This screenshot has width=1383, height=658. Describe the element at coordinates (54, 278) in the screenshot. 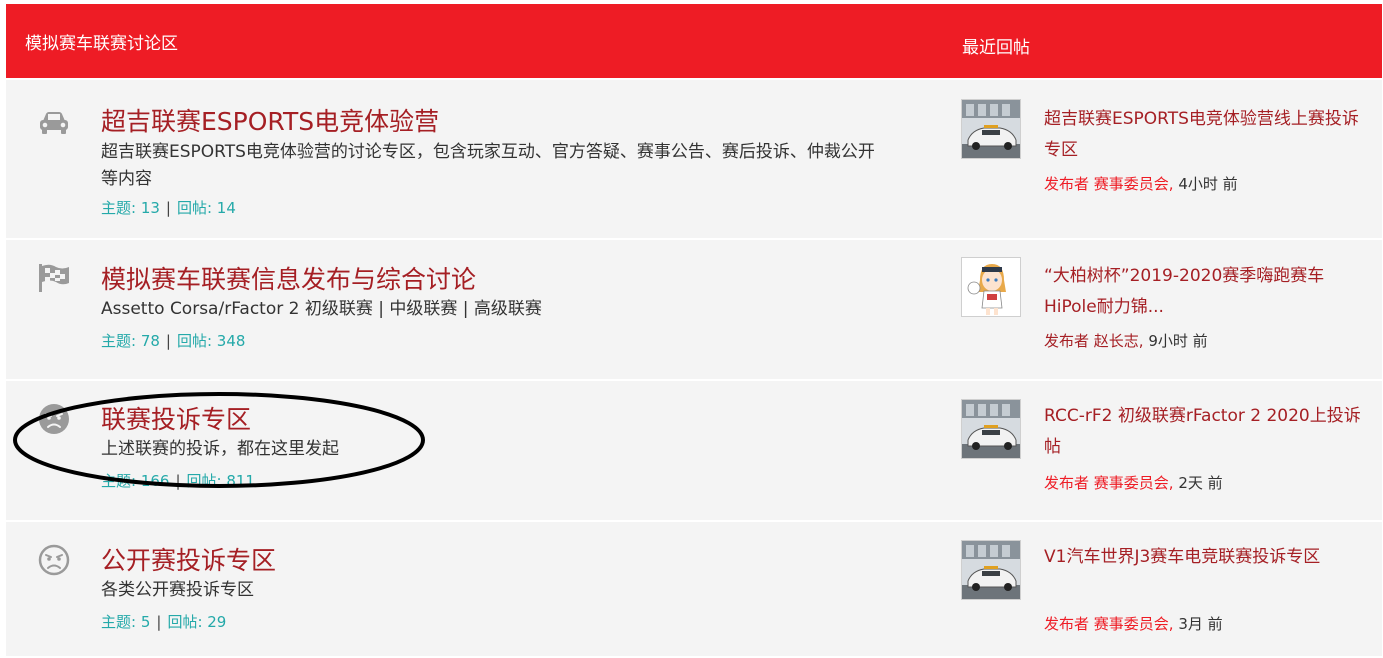

I see `checkered-flag-icon` at that location.